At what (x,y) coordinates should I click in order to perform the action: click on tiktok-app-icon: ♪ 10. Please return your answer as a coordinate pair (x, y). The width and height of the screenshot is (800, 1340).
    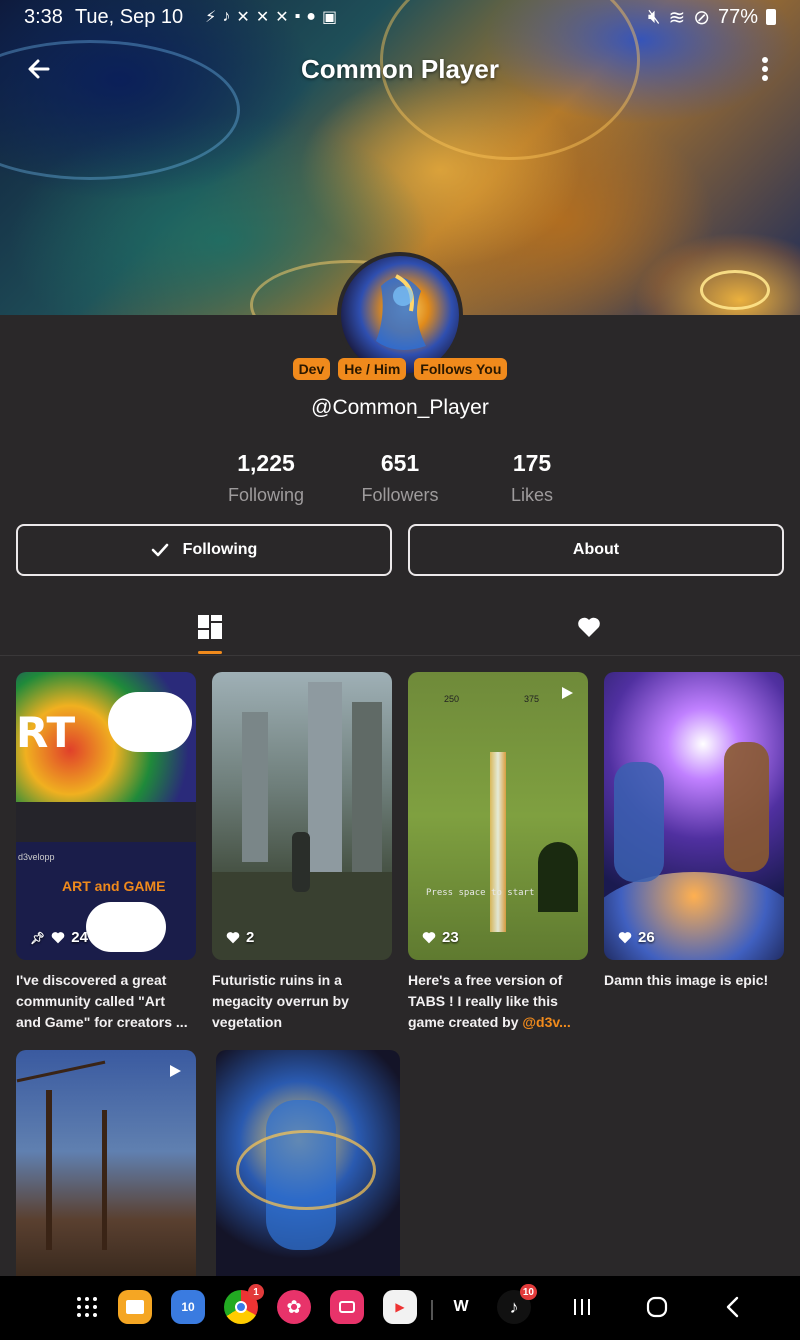
    Looking at the image, I should click on (517, 1304).